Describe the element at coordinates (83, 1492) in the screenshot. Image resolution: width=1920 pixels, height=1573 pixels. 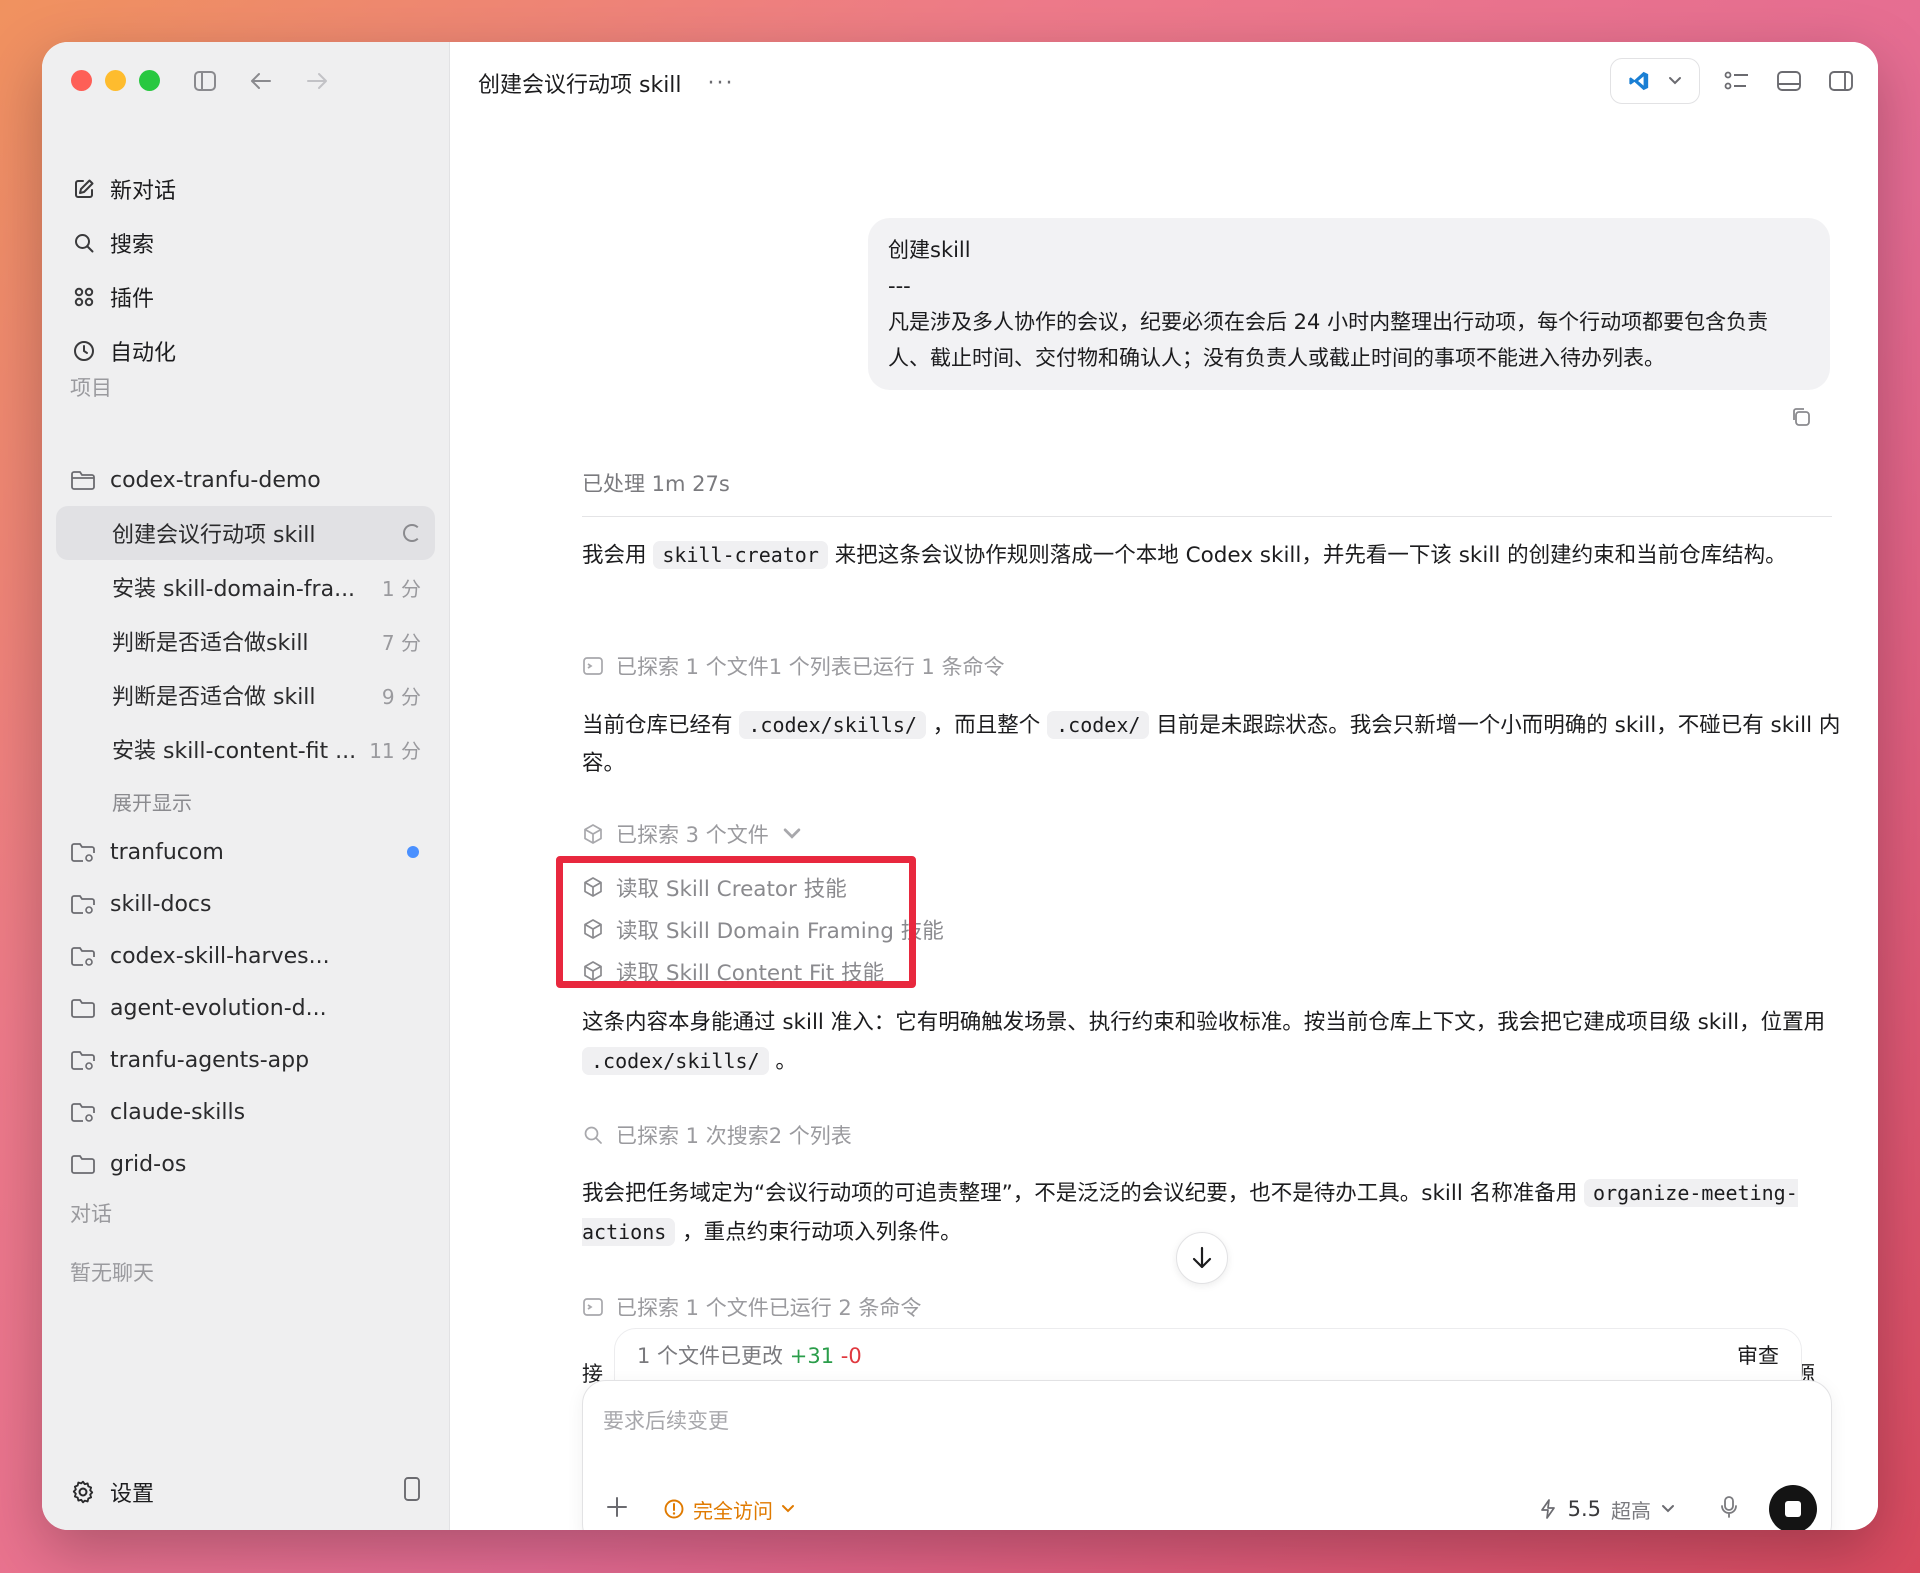
I see `gear-icon` at that location.